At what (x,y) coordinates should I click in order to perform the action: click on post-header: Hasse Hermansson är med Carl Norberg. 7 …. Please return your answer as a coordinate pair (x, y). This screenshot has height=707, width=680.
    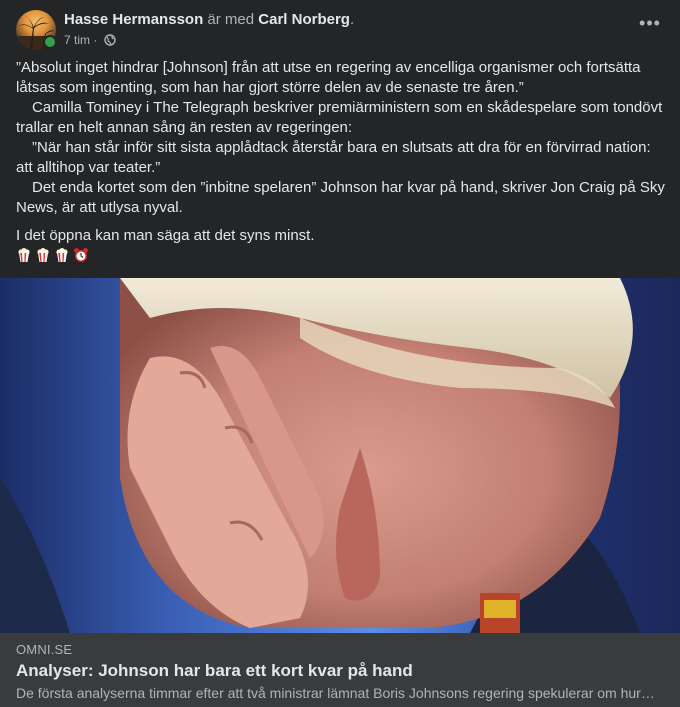
    Looking at the image, I should click on (340, 31).